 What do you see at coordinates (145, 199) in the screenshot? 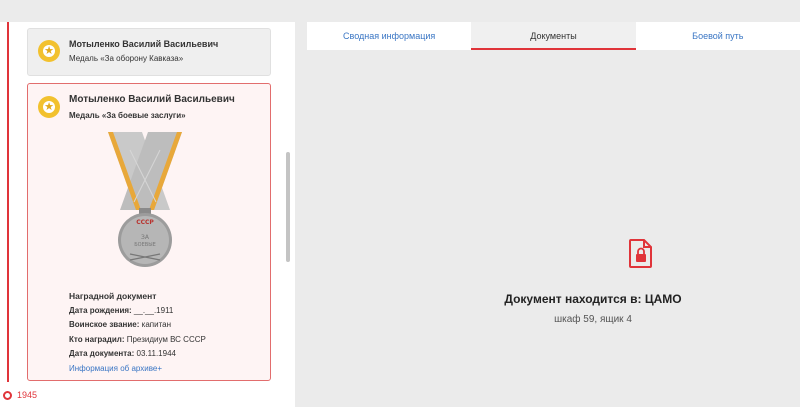
I see `medal-image: СССР ЗА БОЕВЫЕ` at bounding box center [145, 199].